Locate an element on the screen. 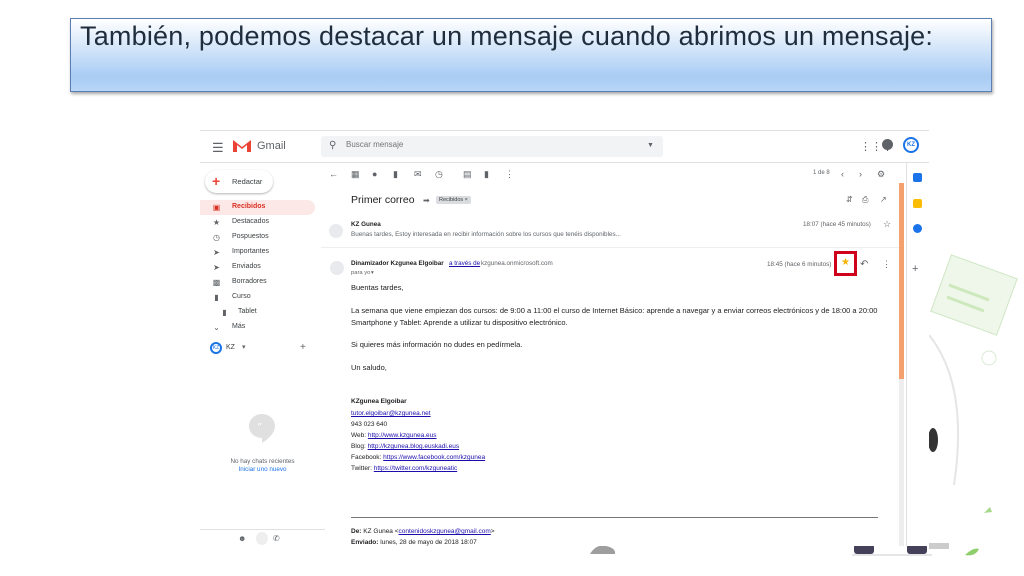 The image size is (1024, 576). hangouts-user: KZ is located at coordinates (230, 347).